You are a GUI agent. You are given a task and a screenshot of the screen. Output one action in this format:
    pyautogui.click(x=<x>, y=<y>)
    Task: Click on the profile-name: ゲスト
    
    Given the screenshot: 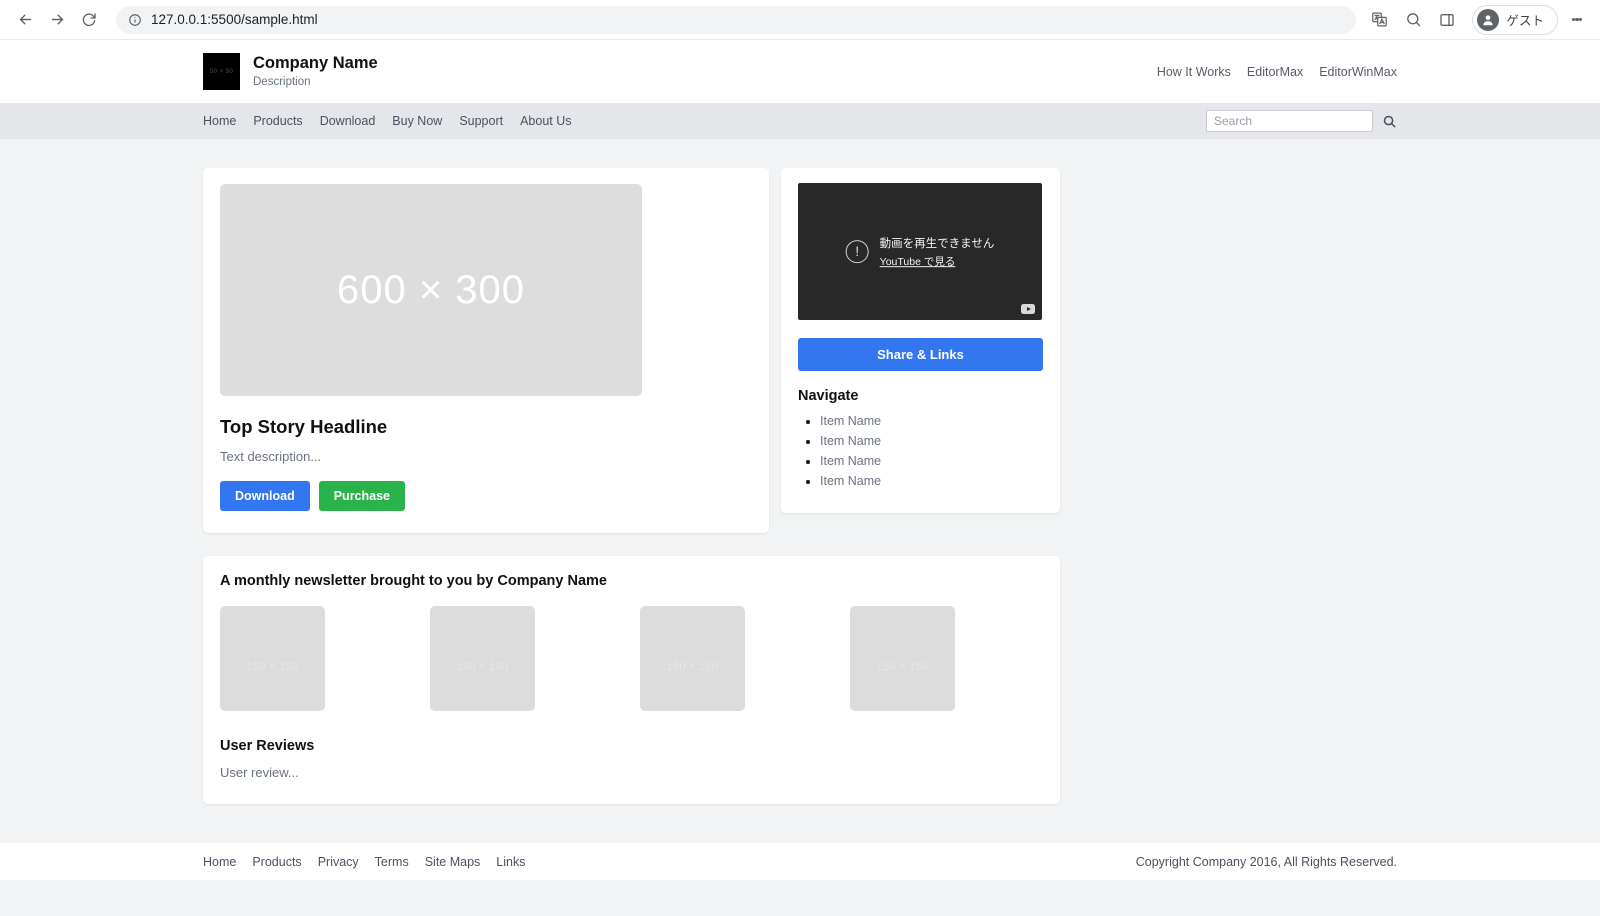 What is the action you would take?
    pyautogui.click(x=1525, y=21)
    